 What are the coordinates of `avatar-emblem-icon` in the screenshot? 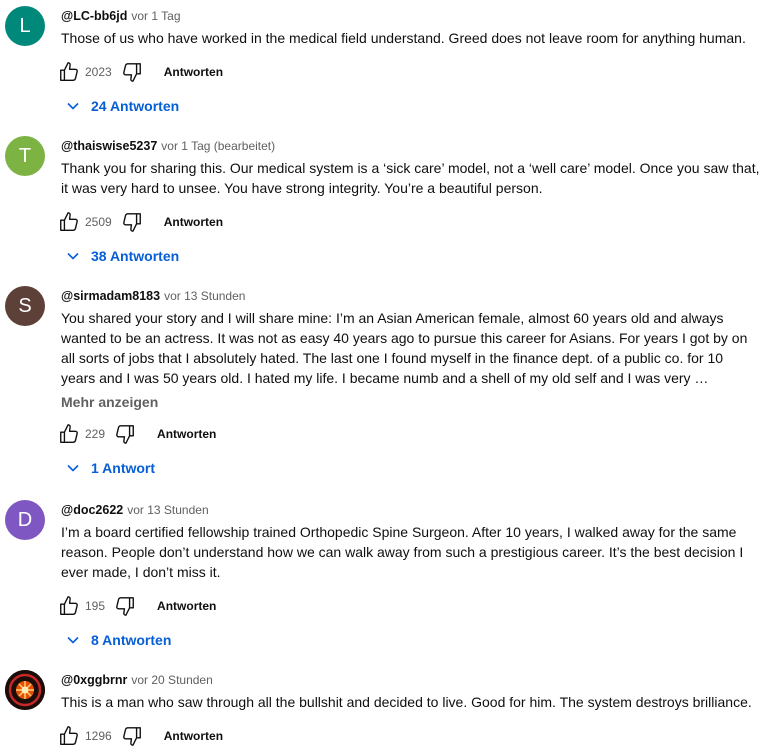 It's located at (25, 690).